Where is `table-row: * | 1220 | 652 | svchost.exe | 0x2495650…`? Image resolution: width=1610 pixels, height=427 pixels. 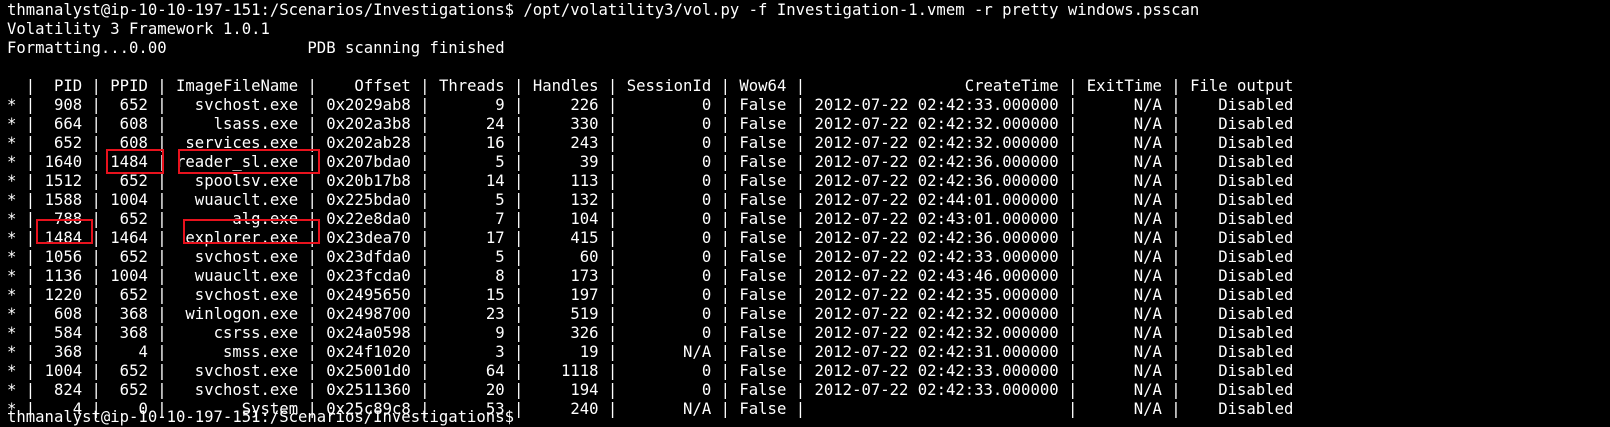 table-row: * | 1220 | 652 | svchost.exe | 0x2495650… is located at coordinates (808, 295).